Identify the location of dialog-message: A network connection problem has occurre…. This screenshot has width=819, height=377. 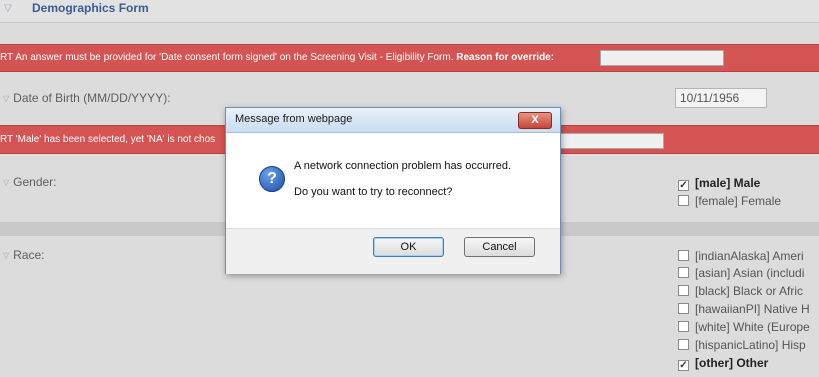
(403, 166).